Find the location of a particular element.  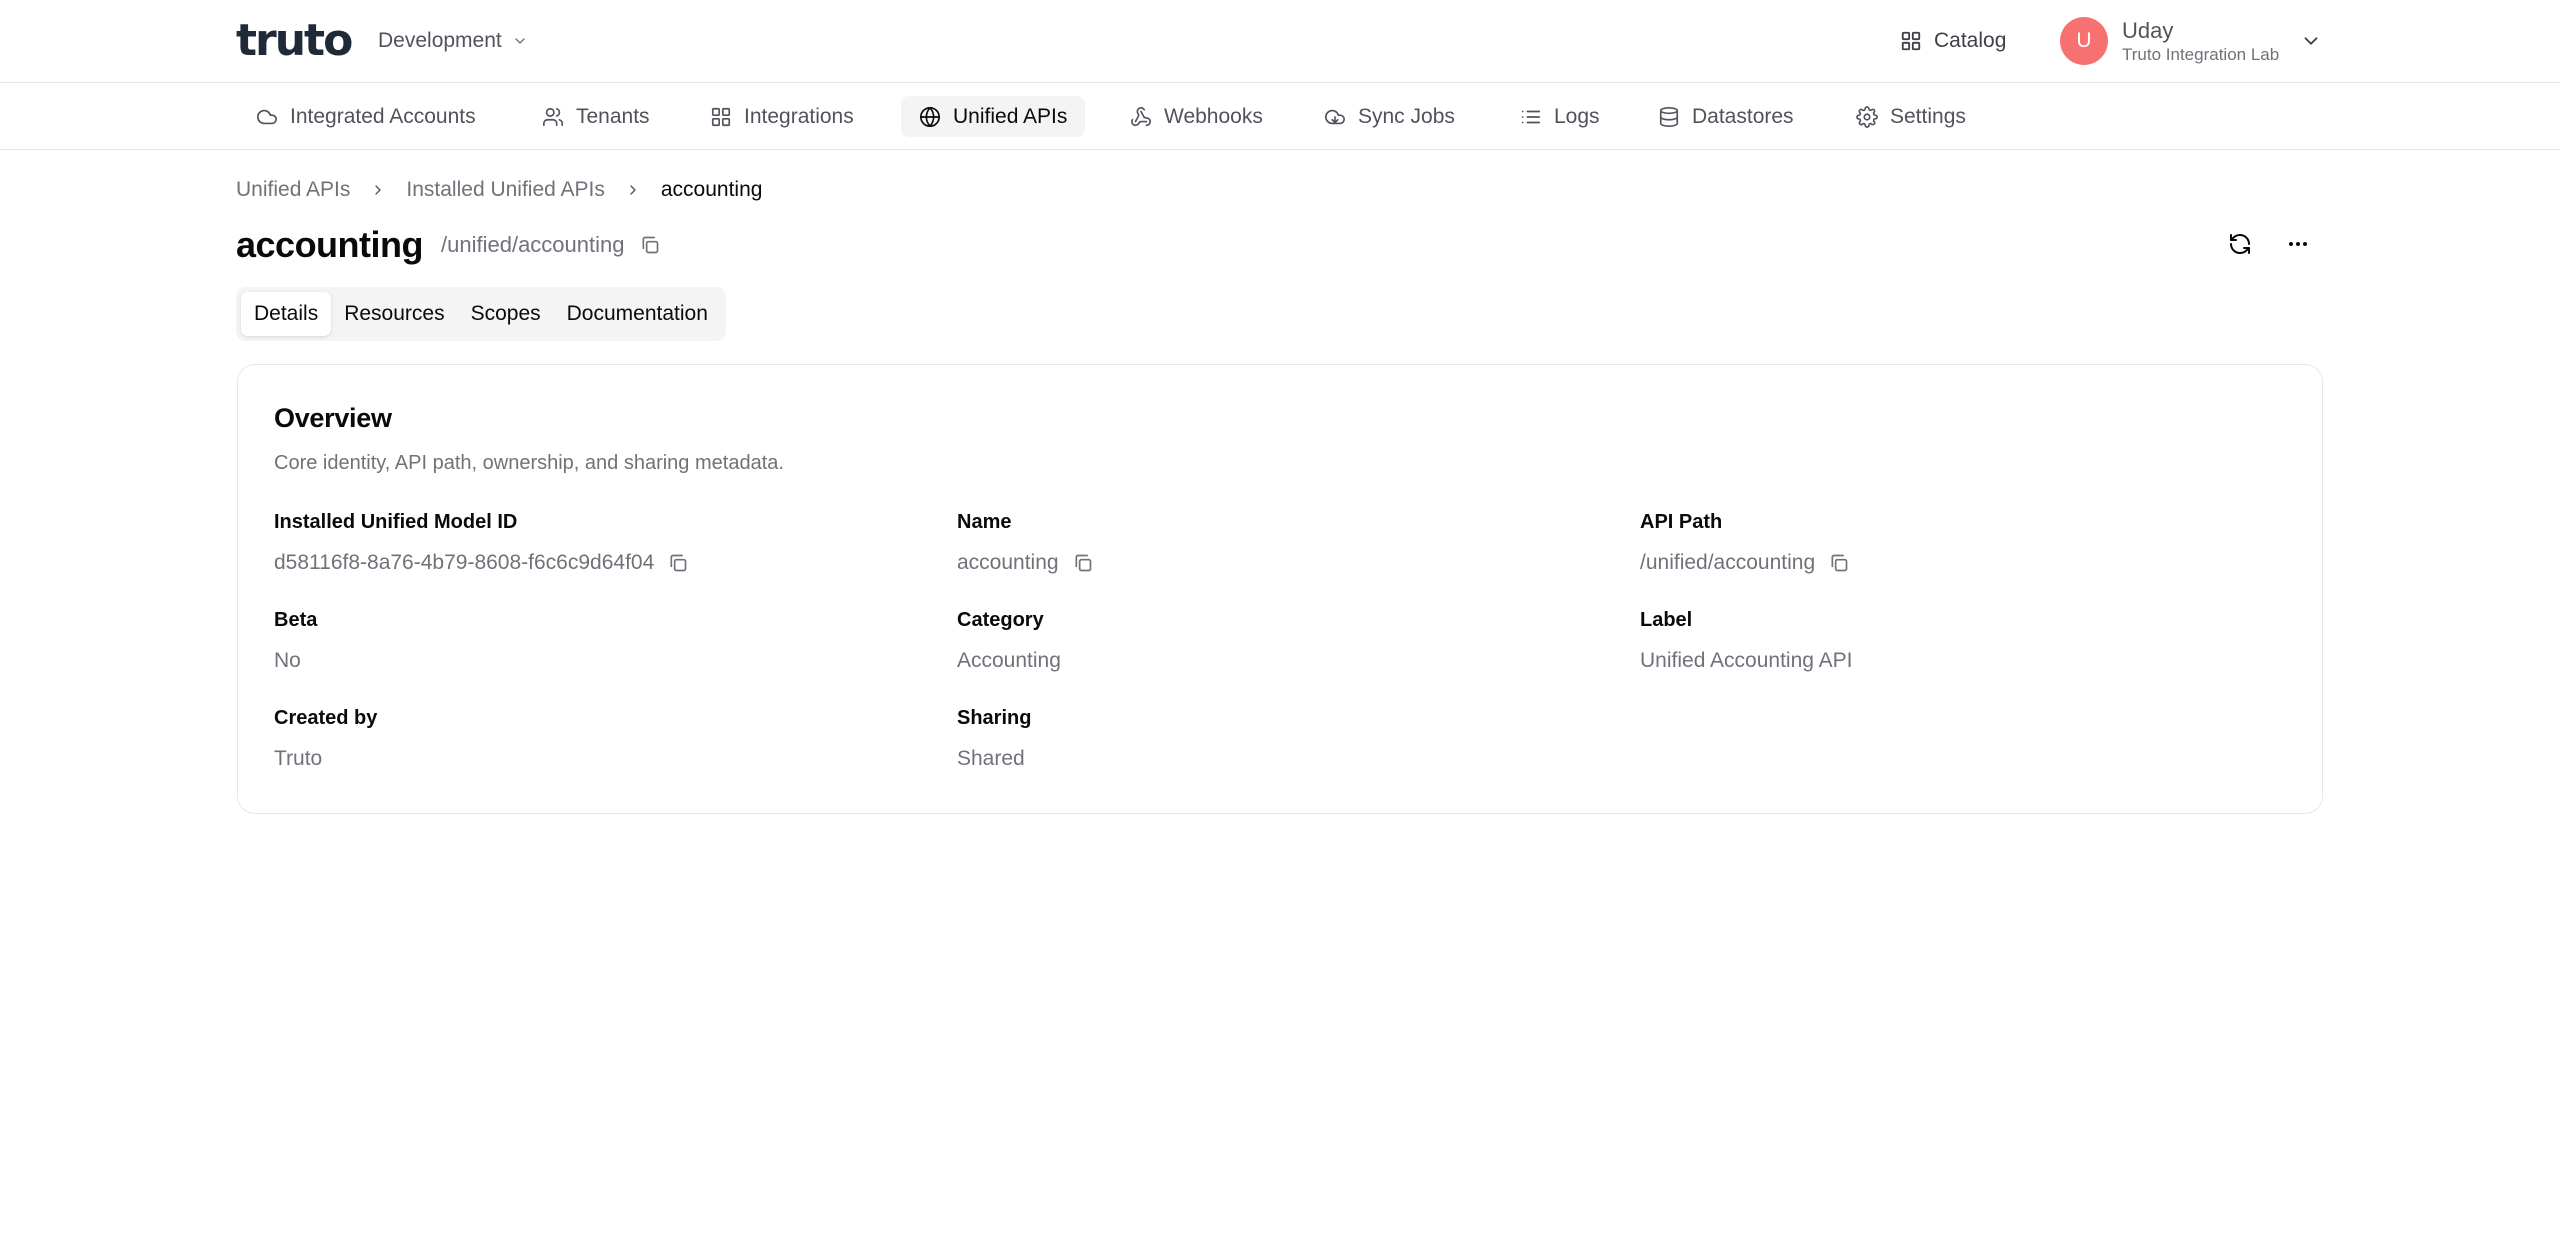

webhook-icon is located at coordinates (1141, 116).